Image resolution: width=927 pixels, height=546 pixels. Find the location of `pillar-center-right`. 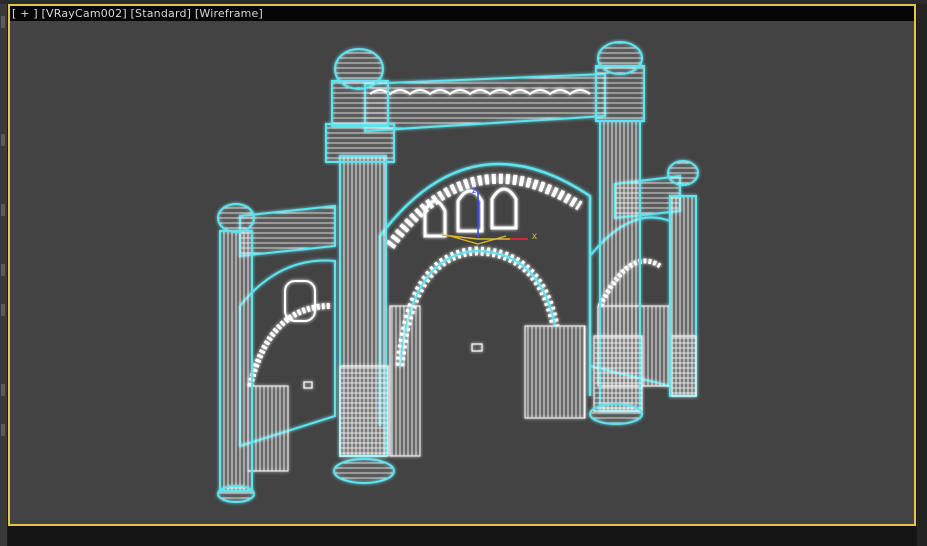

pillar-center-right is located at coordinates (617, 233).